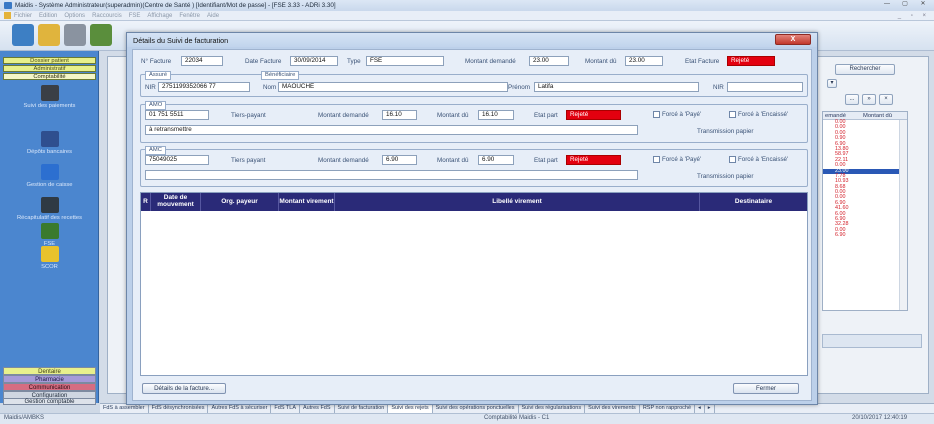 The width and height of the screenshot is (934, 424). Describe the element at coordinates (391, 175) in the screenshot. I see `amc-note-field` at that location.